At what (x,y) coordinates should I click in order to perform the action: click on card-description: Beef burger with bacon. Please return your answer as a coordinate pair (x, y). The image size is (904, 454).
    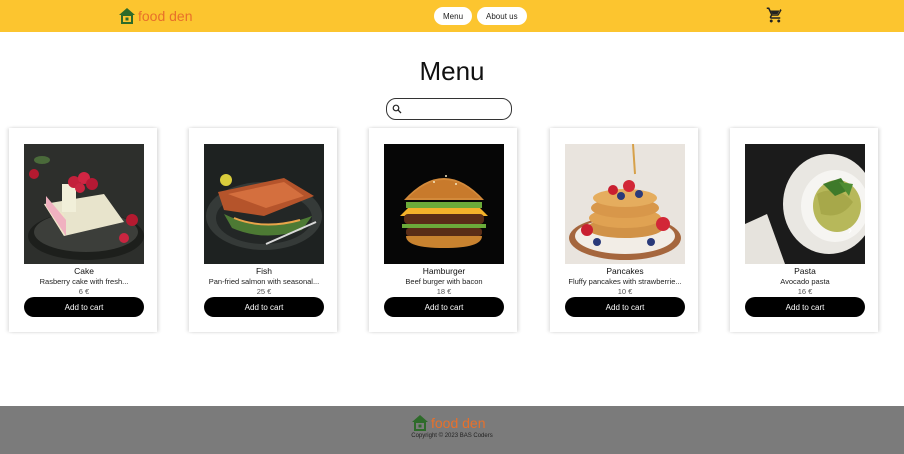
    Looking at the image, I should click on (444, 281).